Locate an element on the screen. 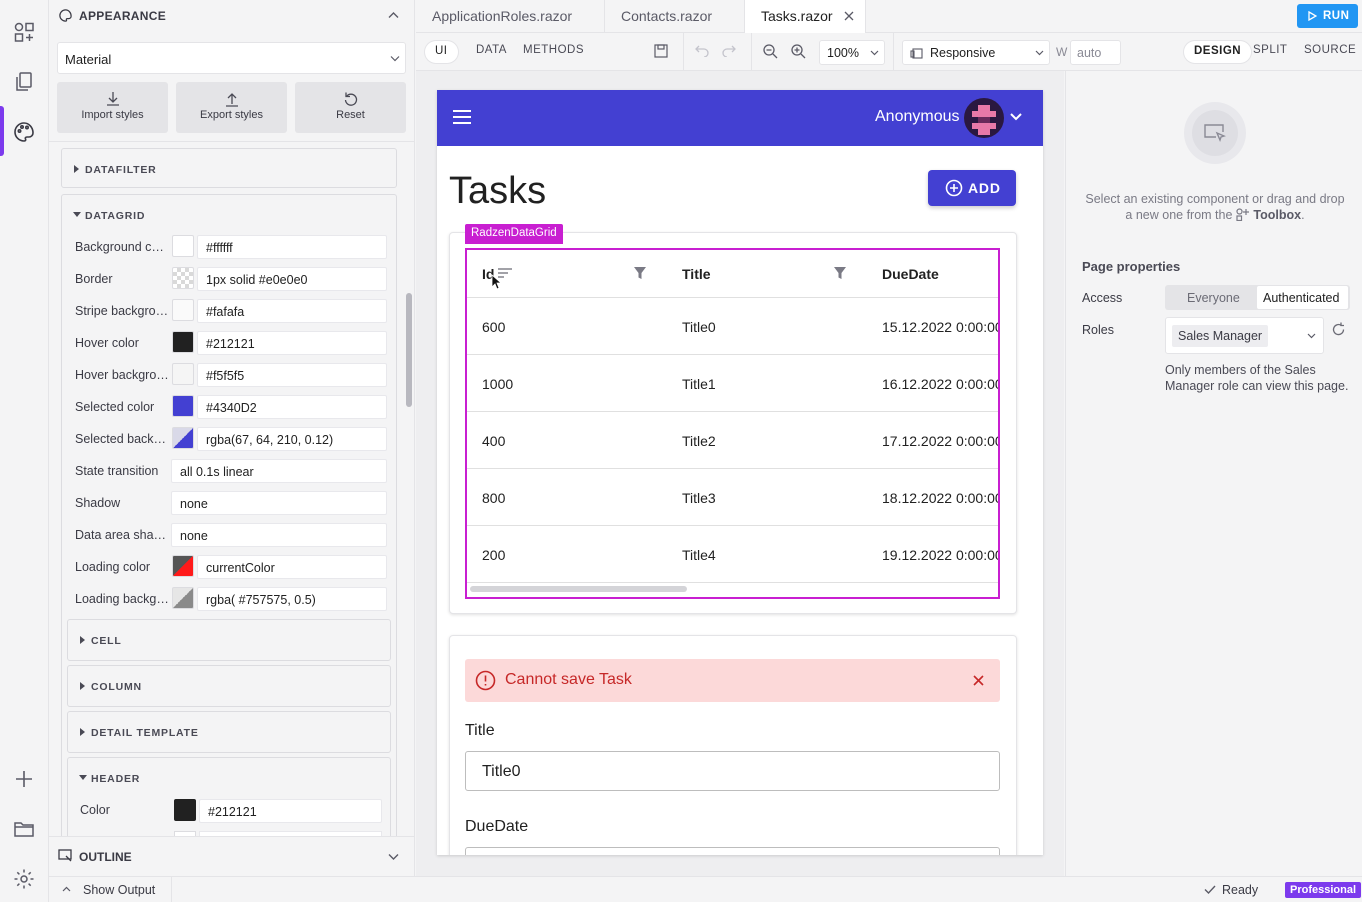  property-value: #fafafa is located at coordinates (292, 311).